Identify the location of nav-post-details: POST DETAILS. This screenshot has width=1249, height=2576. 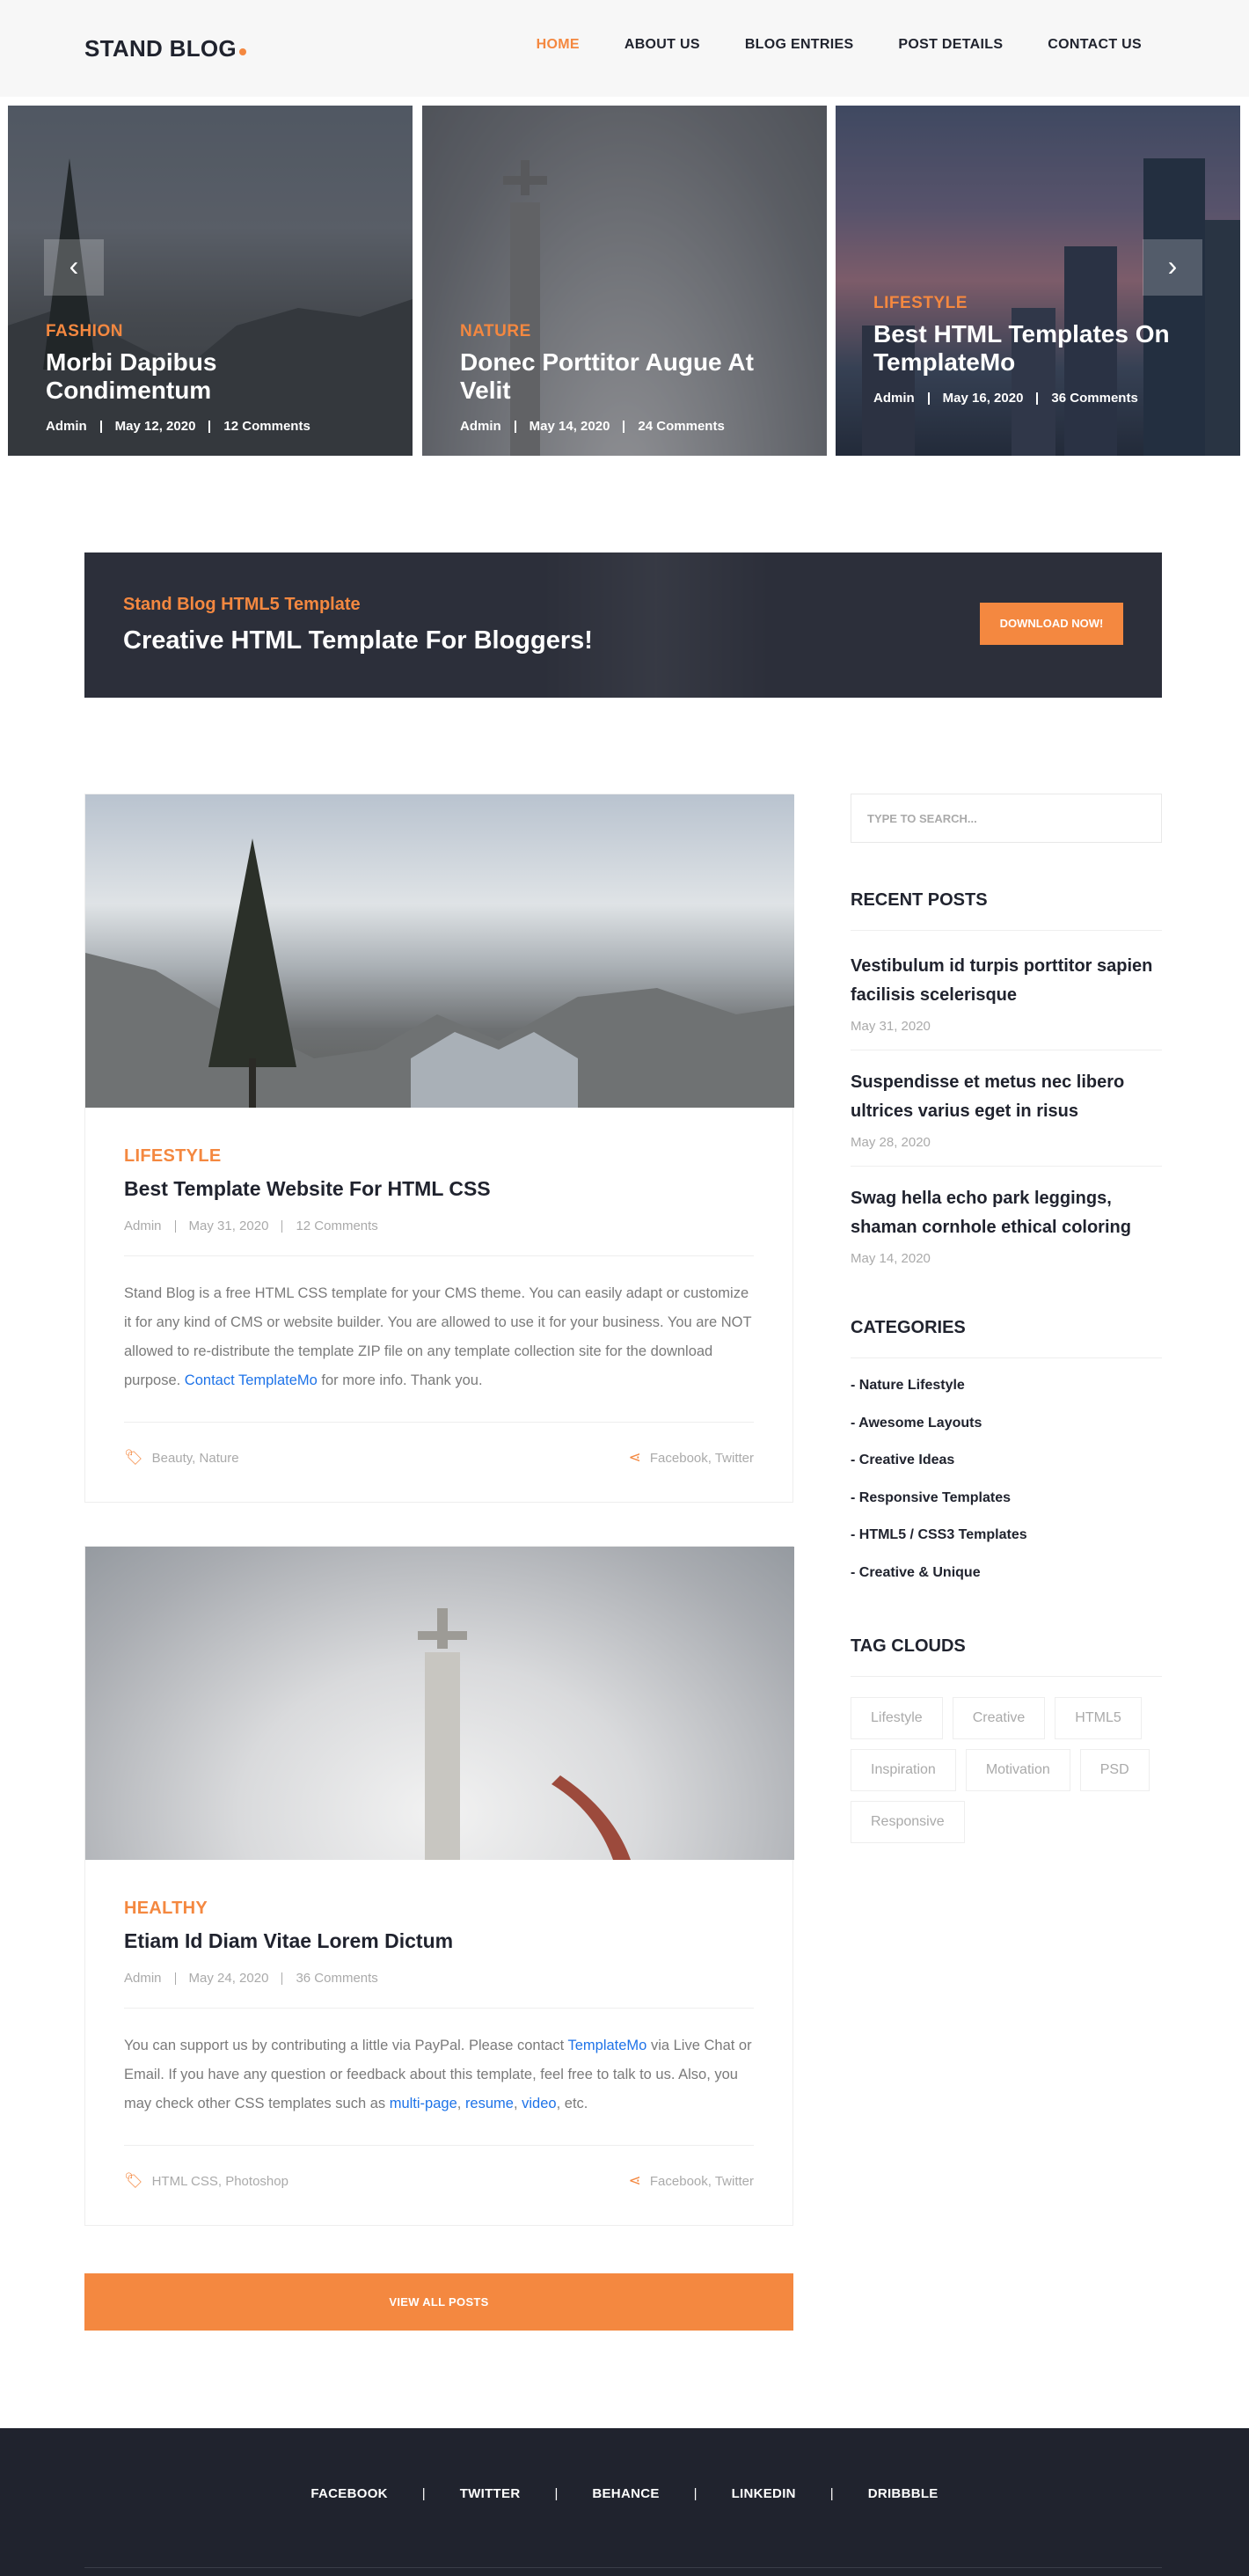
(951, 45).